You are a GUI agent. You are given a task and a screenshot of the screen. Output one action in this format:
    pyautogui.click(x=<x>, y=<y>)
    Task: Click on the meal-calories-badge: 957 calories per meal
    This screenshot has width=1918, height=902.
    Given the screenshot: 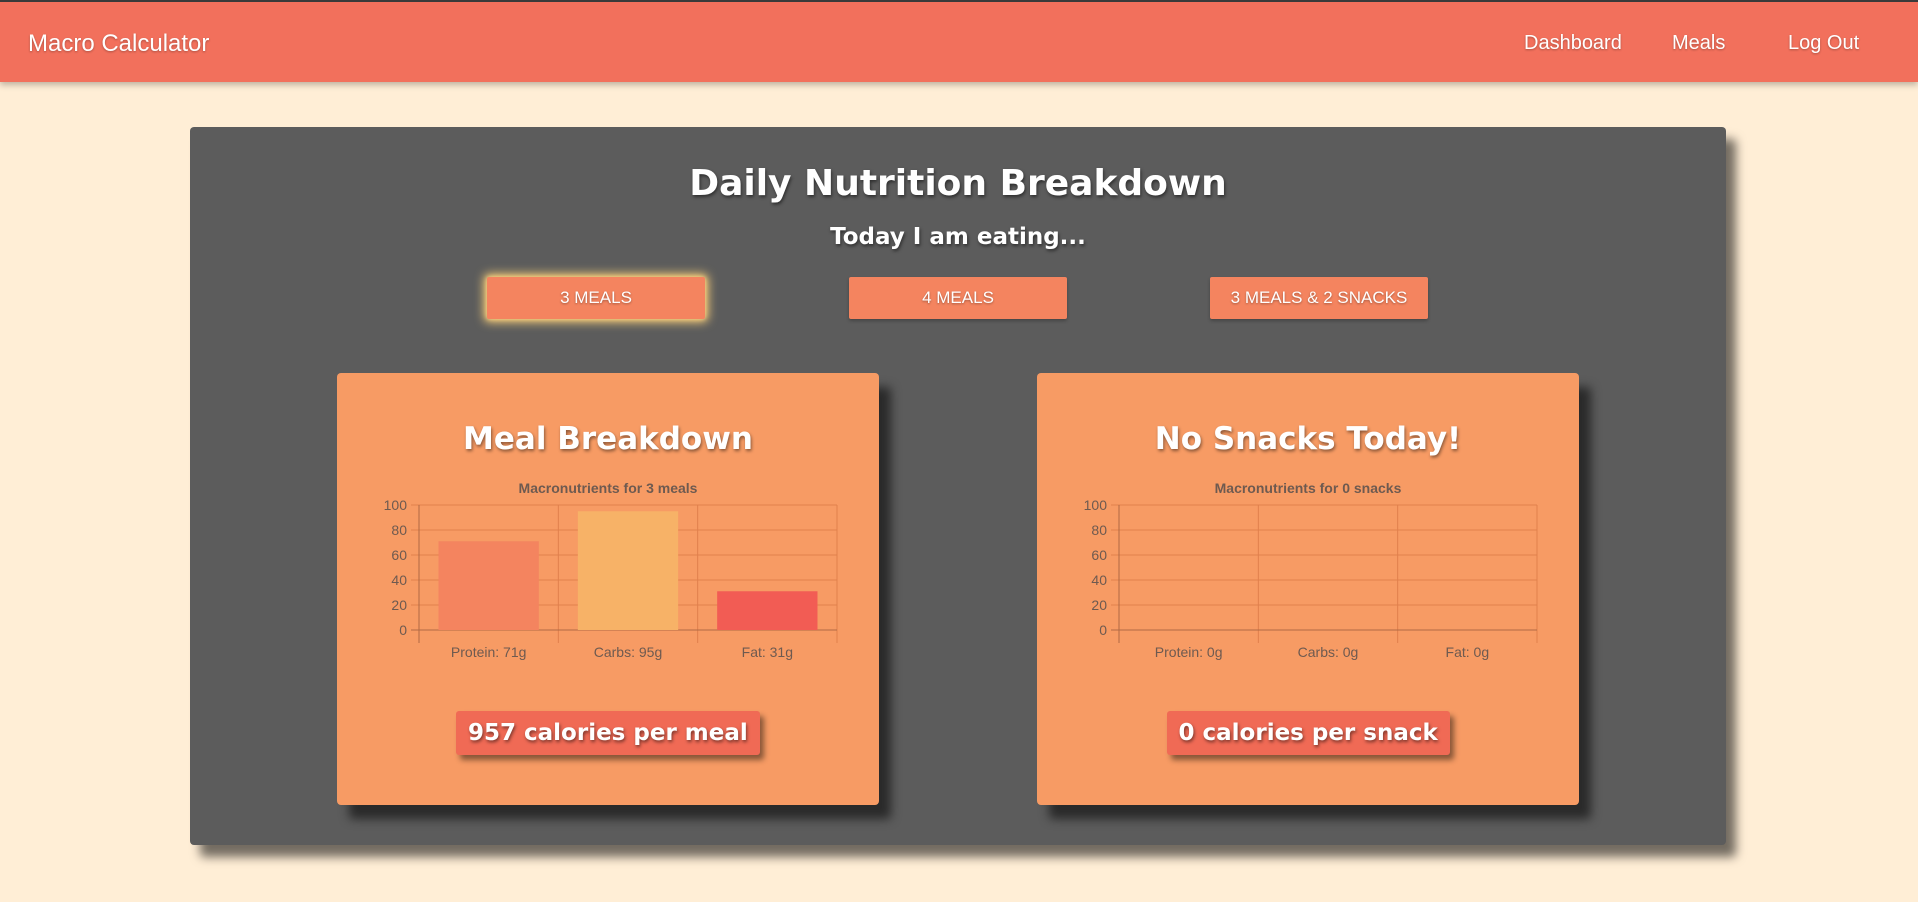 What is the action you would take?
    pyautogui.click(x=608, y=733)
    